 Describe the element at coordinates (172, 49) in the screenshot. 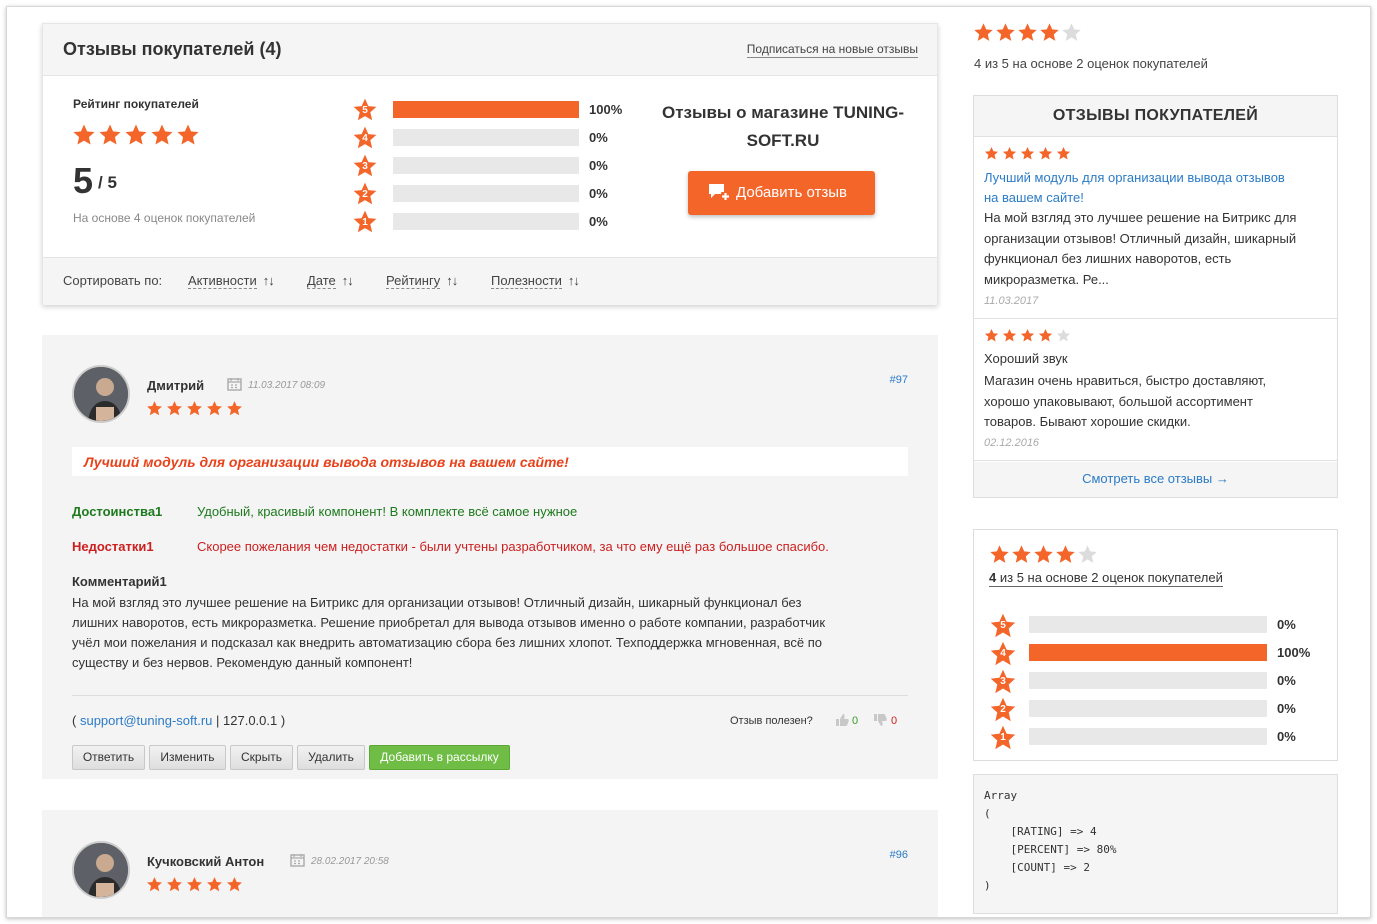

I see `summary-title: Отзывы покупателей (4)` at that location.